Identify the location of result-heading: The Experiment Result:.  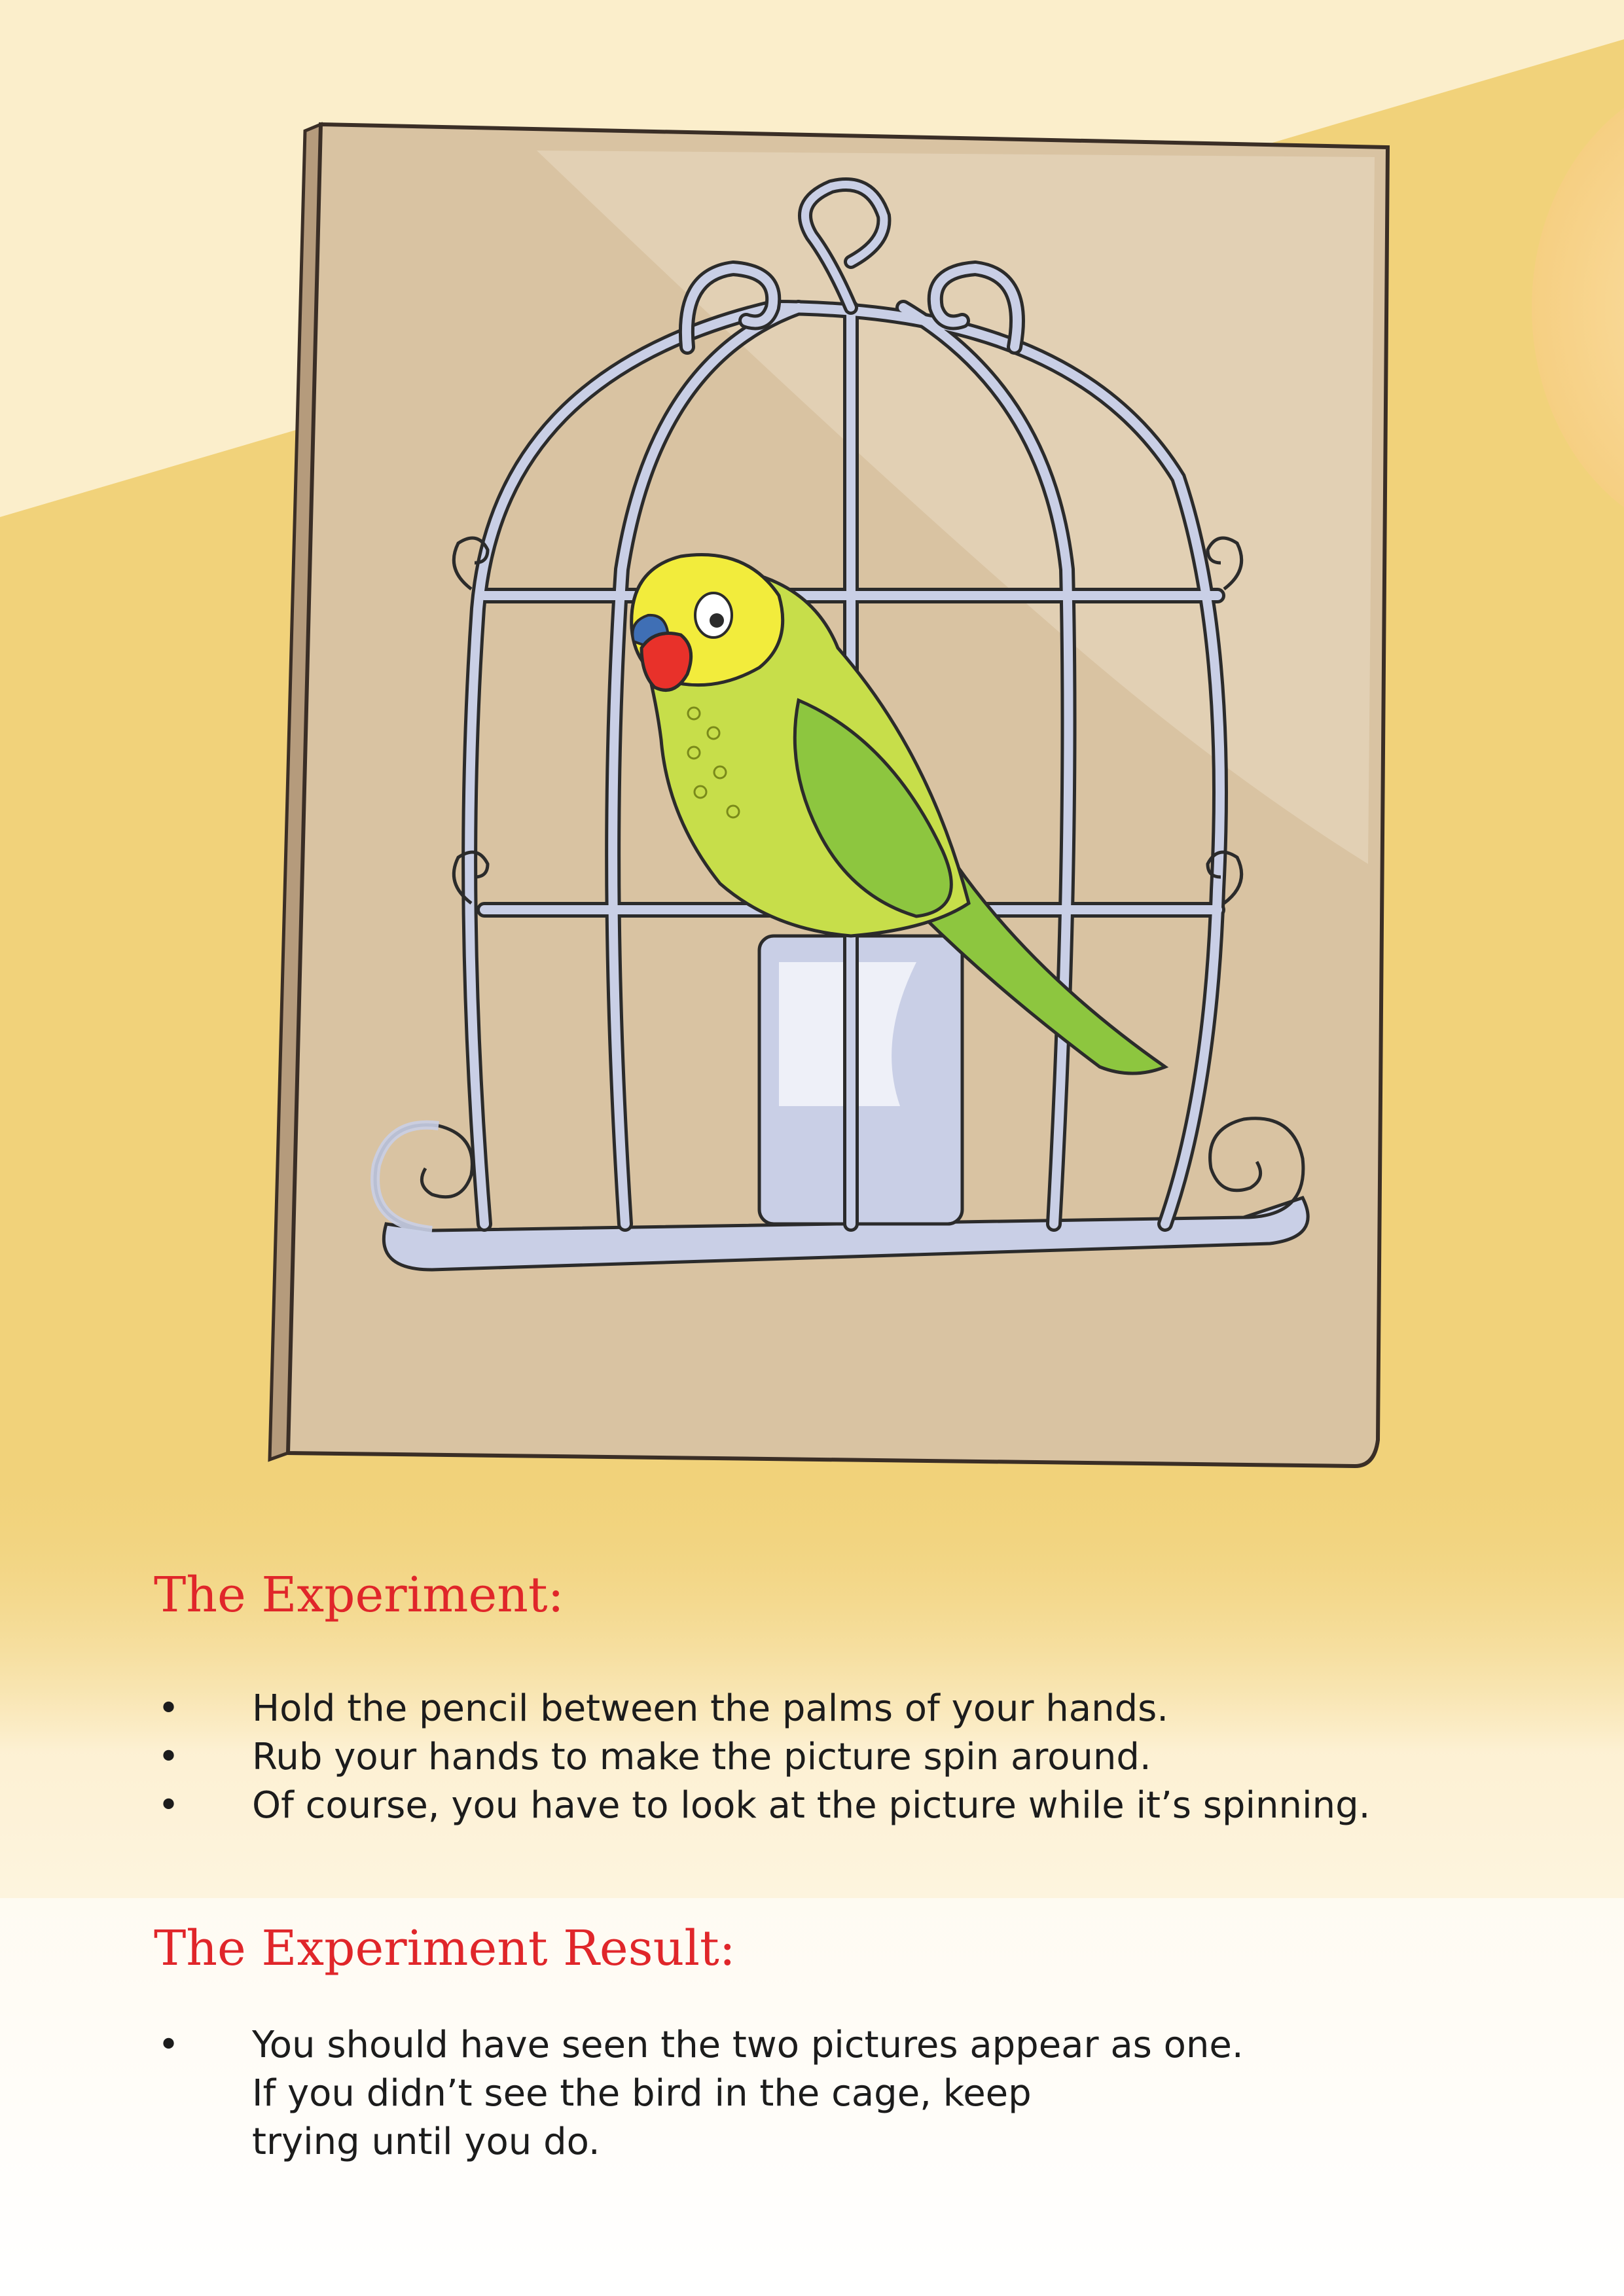
(445, 1948).